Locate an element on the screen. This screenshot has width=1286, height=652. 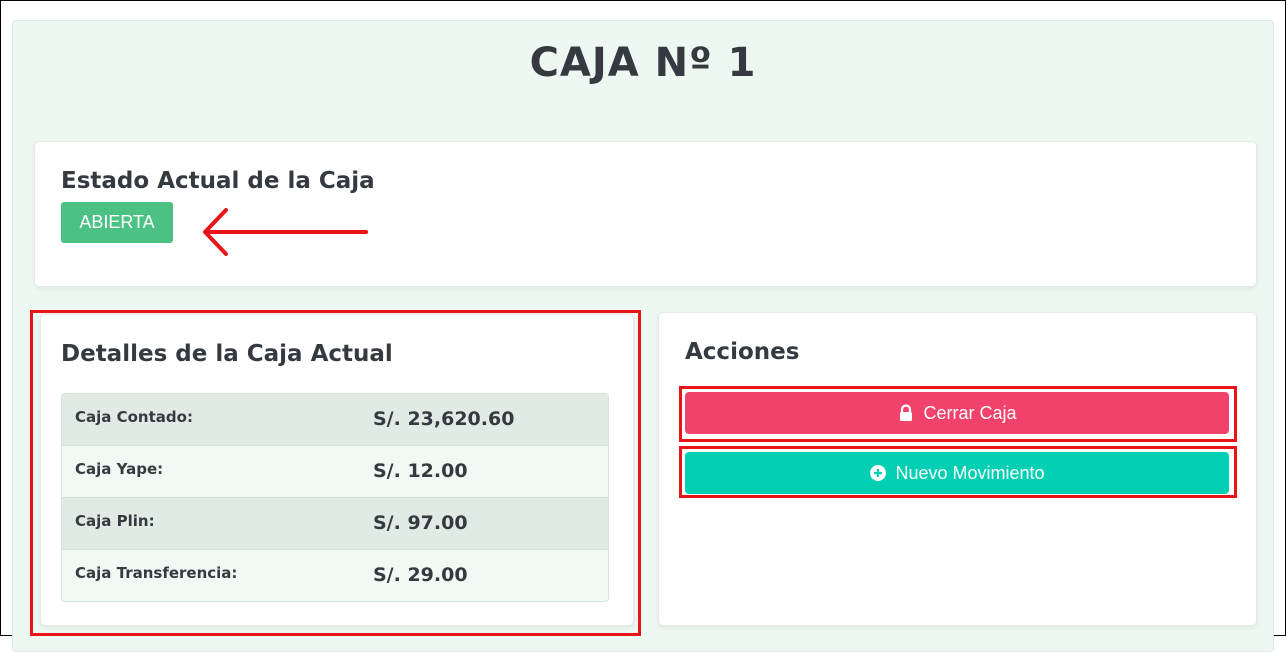
status-badge: ABIERTA is located at coordinates (117, 222).